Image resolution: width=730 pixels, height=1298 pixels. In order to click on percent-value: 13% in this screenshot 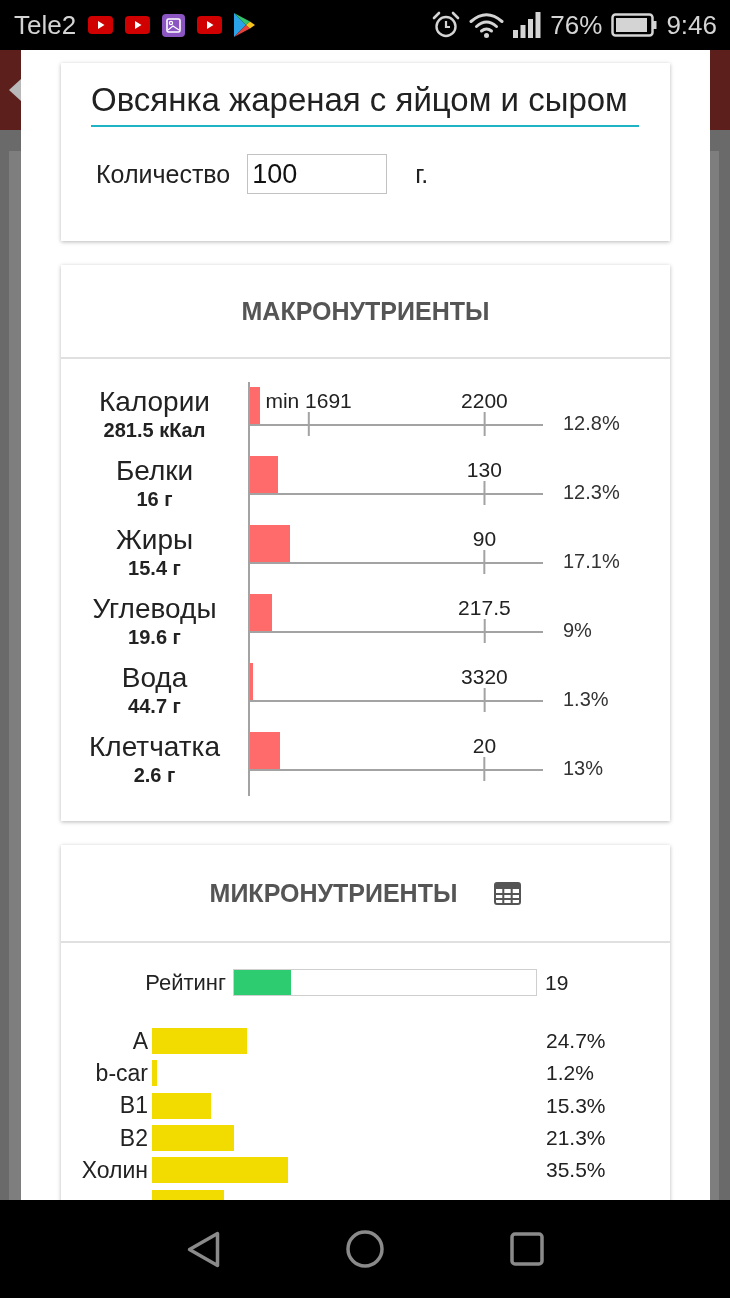, I will do `click(583, 768)`.